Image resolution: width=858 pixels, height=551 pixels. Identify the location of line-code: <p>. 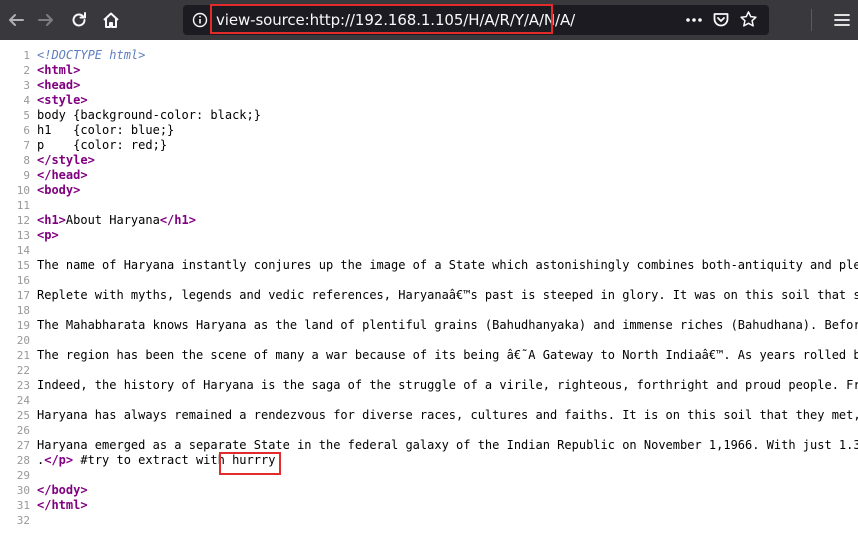
(48, 235).